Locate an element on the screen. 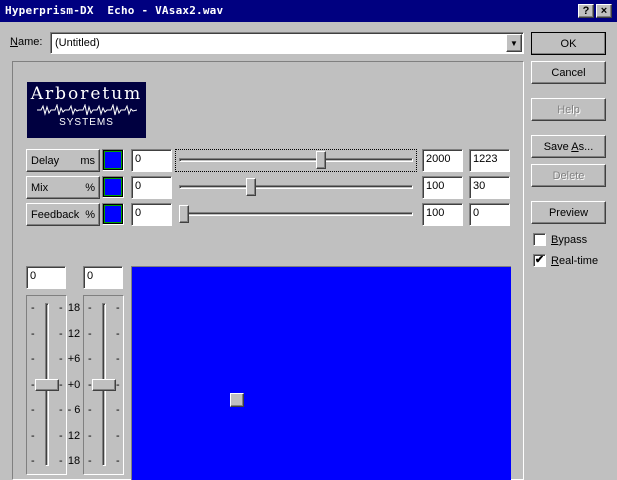 This screenshot has width=617, height=480. param-value-field-2: 0 is located at coordinates (489, 214).